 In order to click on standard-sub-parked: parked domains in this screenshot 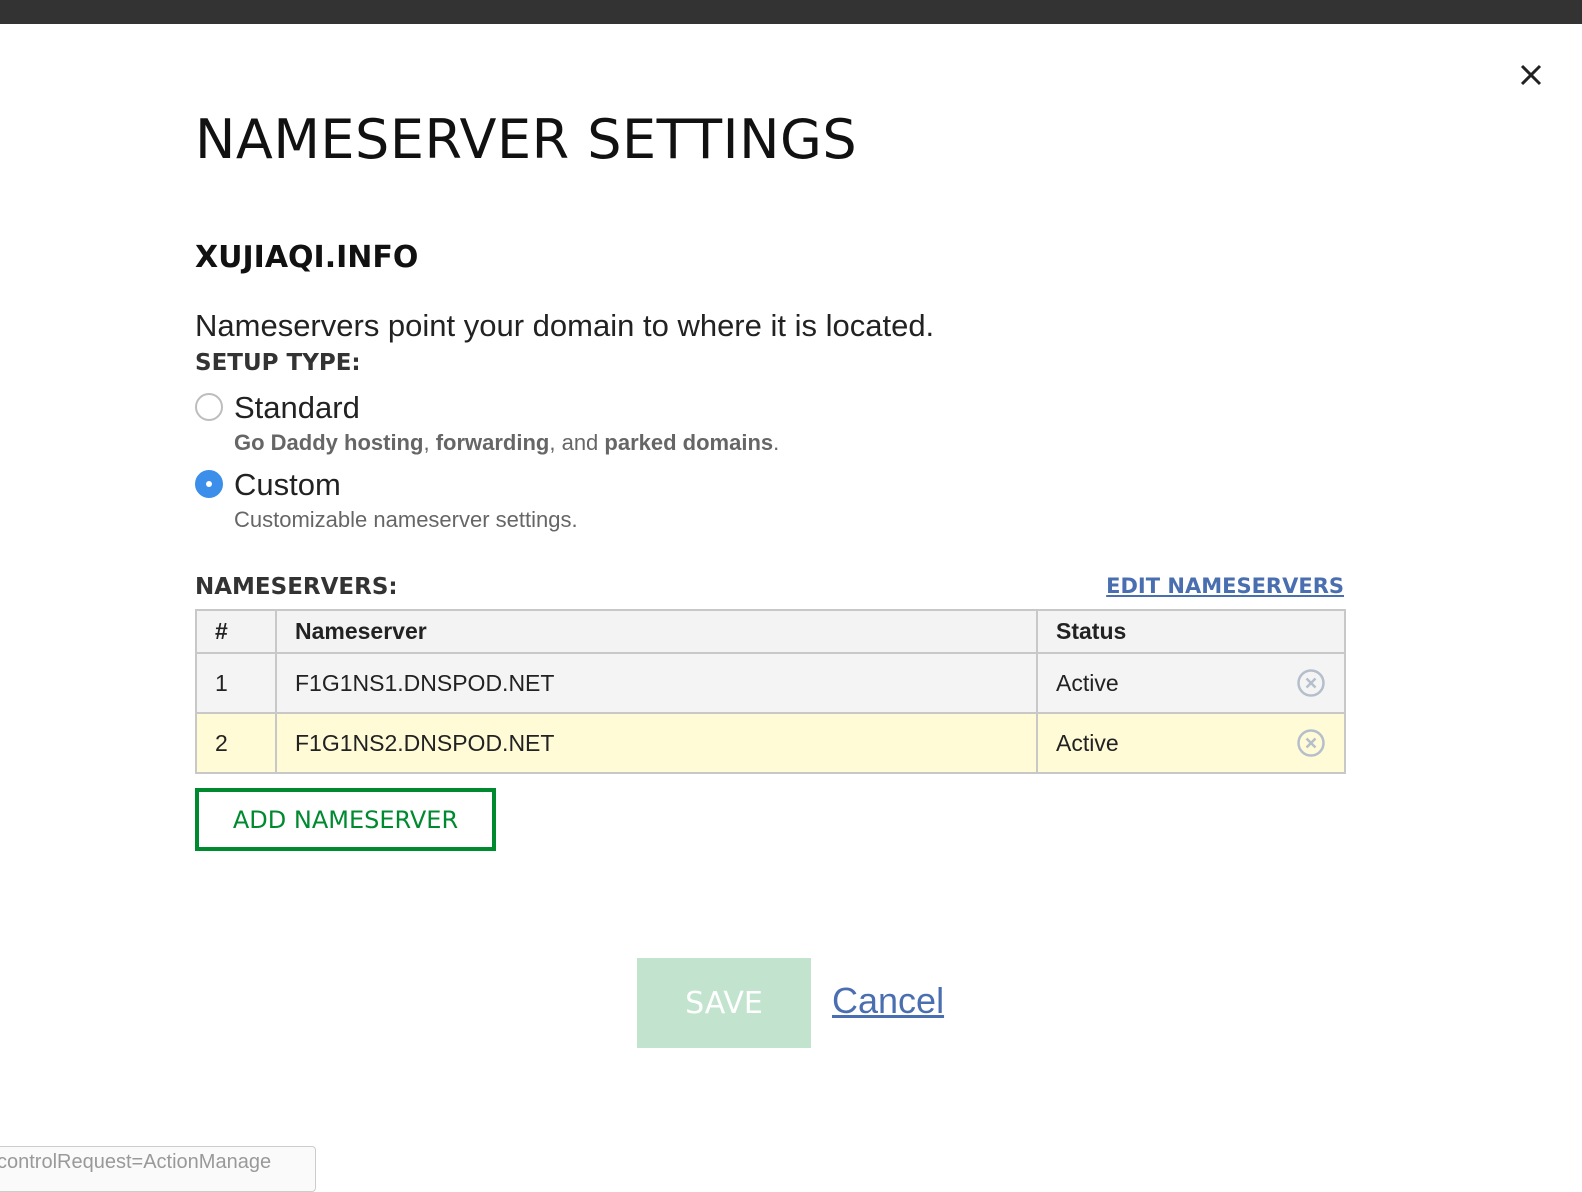, I will do `click(689, 442)`.